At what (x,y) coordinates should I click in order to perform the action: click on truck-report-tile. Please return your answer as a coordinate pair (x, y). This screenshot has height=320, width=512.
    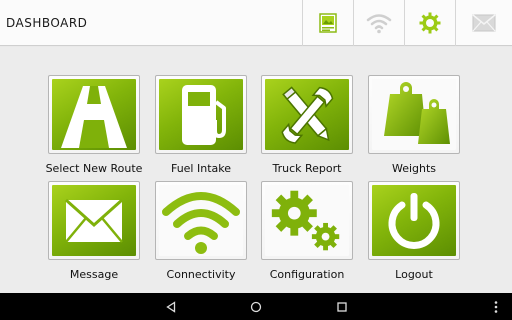
    Looking at the image, I should click on (307, 114).